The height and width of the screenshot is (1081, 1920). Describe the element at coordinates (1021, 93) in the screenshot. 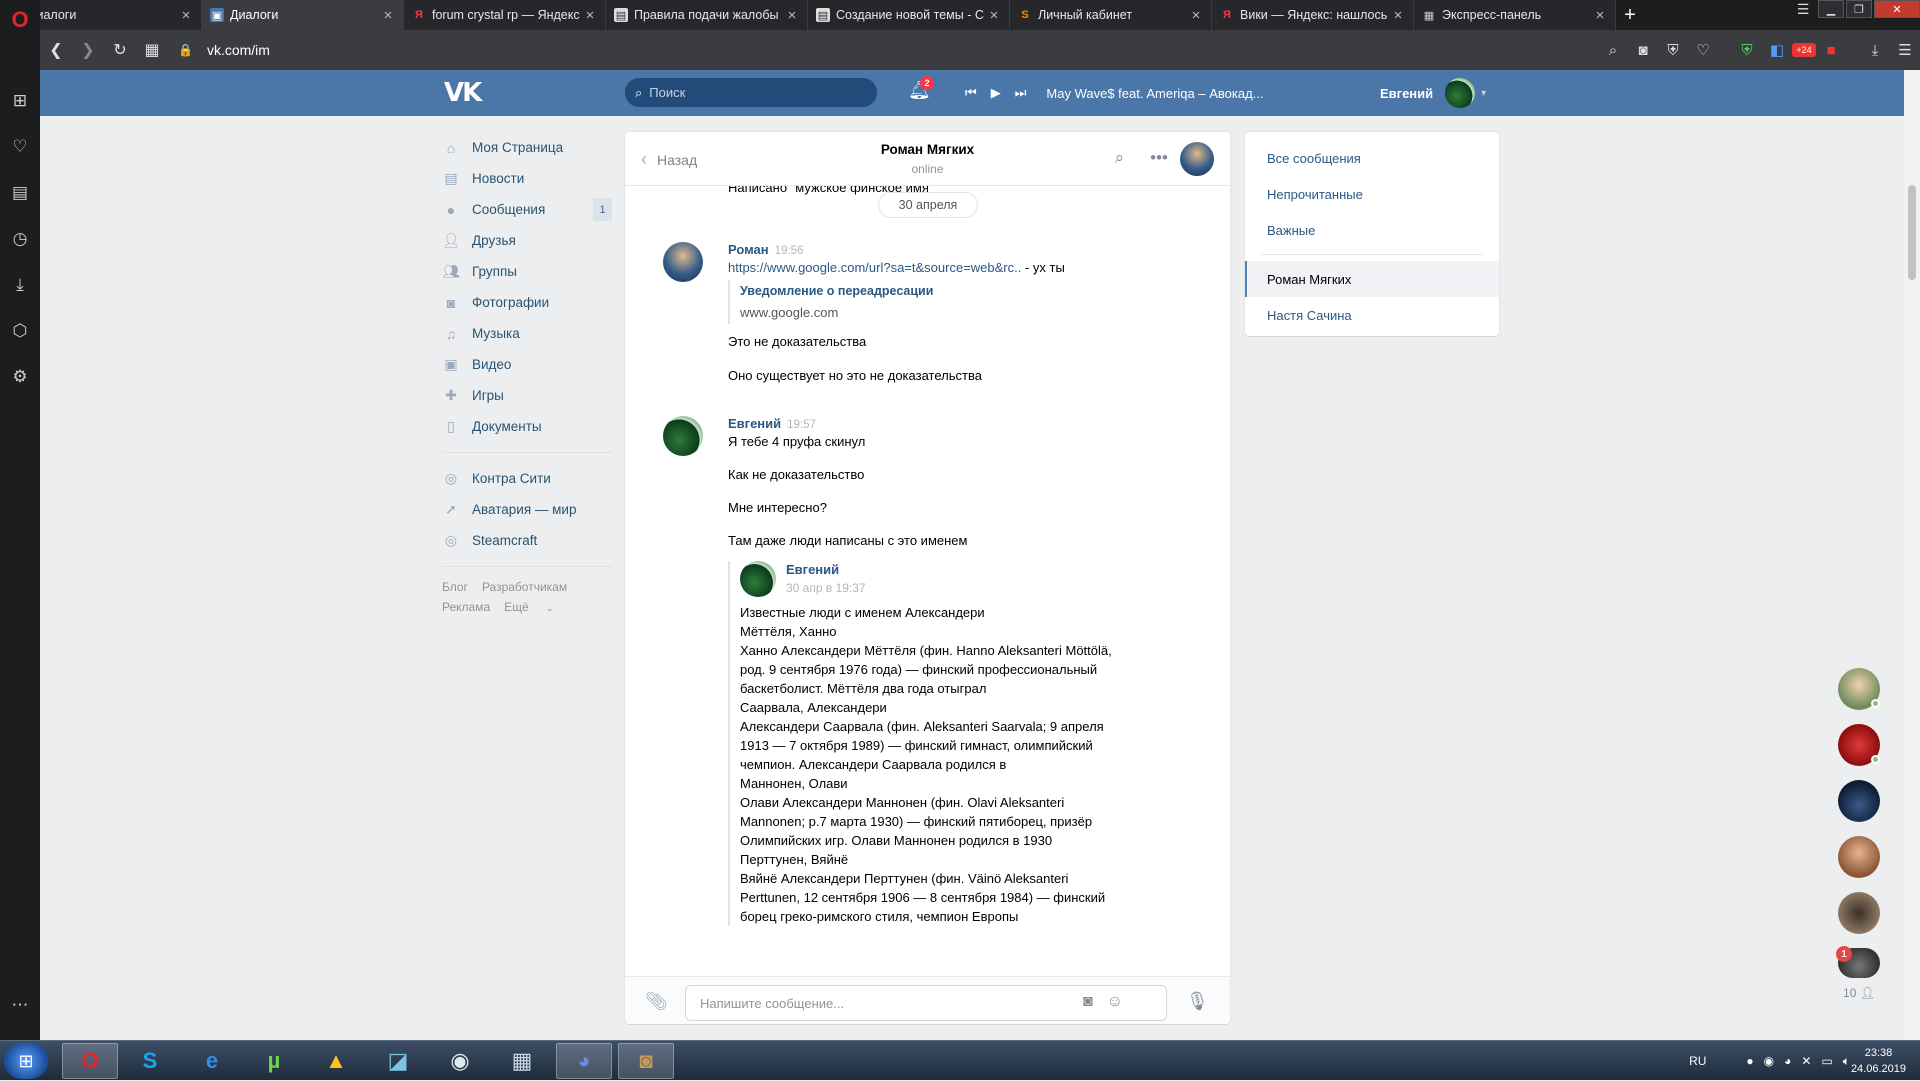

I see `next-track-icon: ⏭` at that location.